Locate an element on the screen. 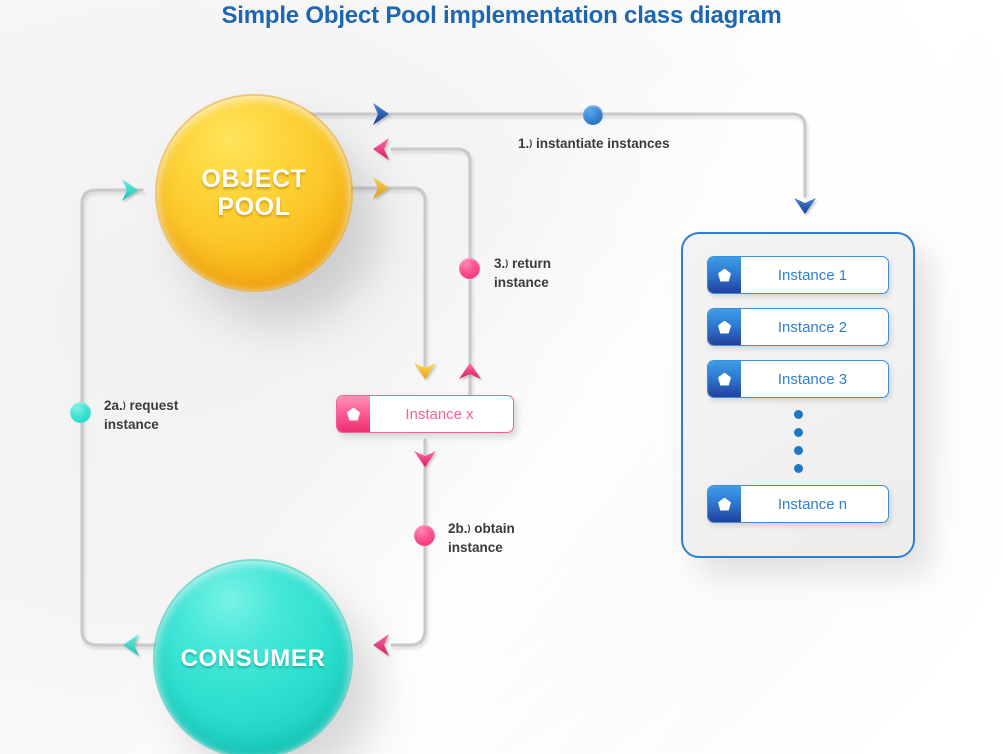 This screenshot has height=754, width=1003. consumer-node: CONSUMER is located at coordinates (253, 657).